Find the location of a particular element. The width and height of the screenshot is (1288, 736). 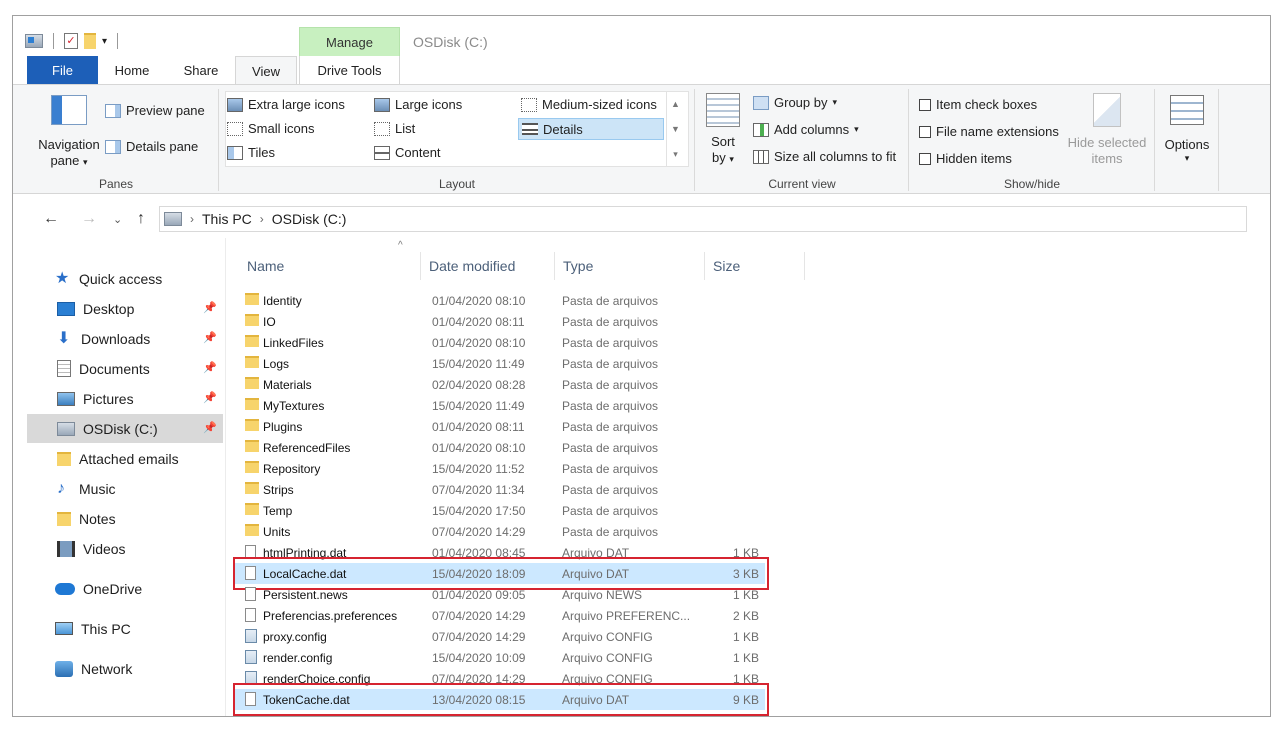

item-check-boxes-toggle: Item check boxes is located at coordinates (978, 104).